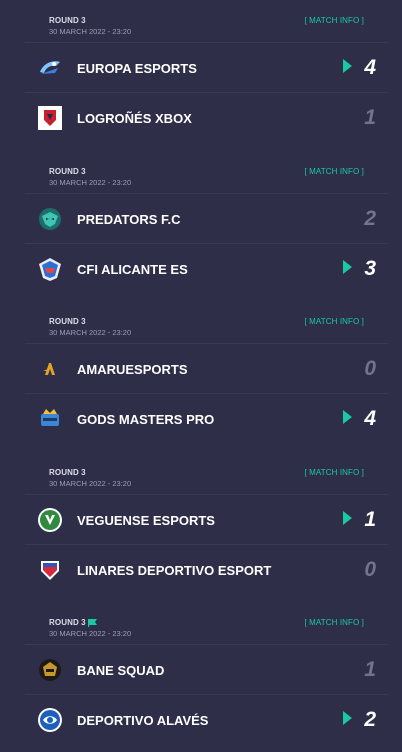  I want to click on bane-squad-logo, so click(50, 670).